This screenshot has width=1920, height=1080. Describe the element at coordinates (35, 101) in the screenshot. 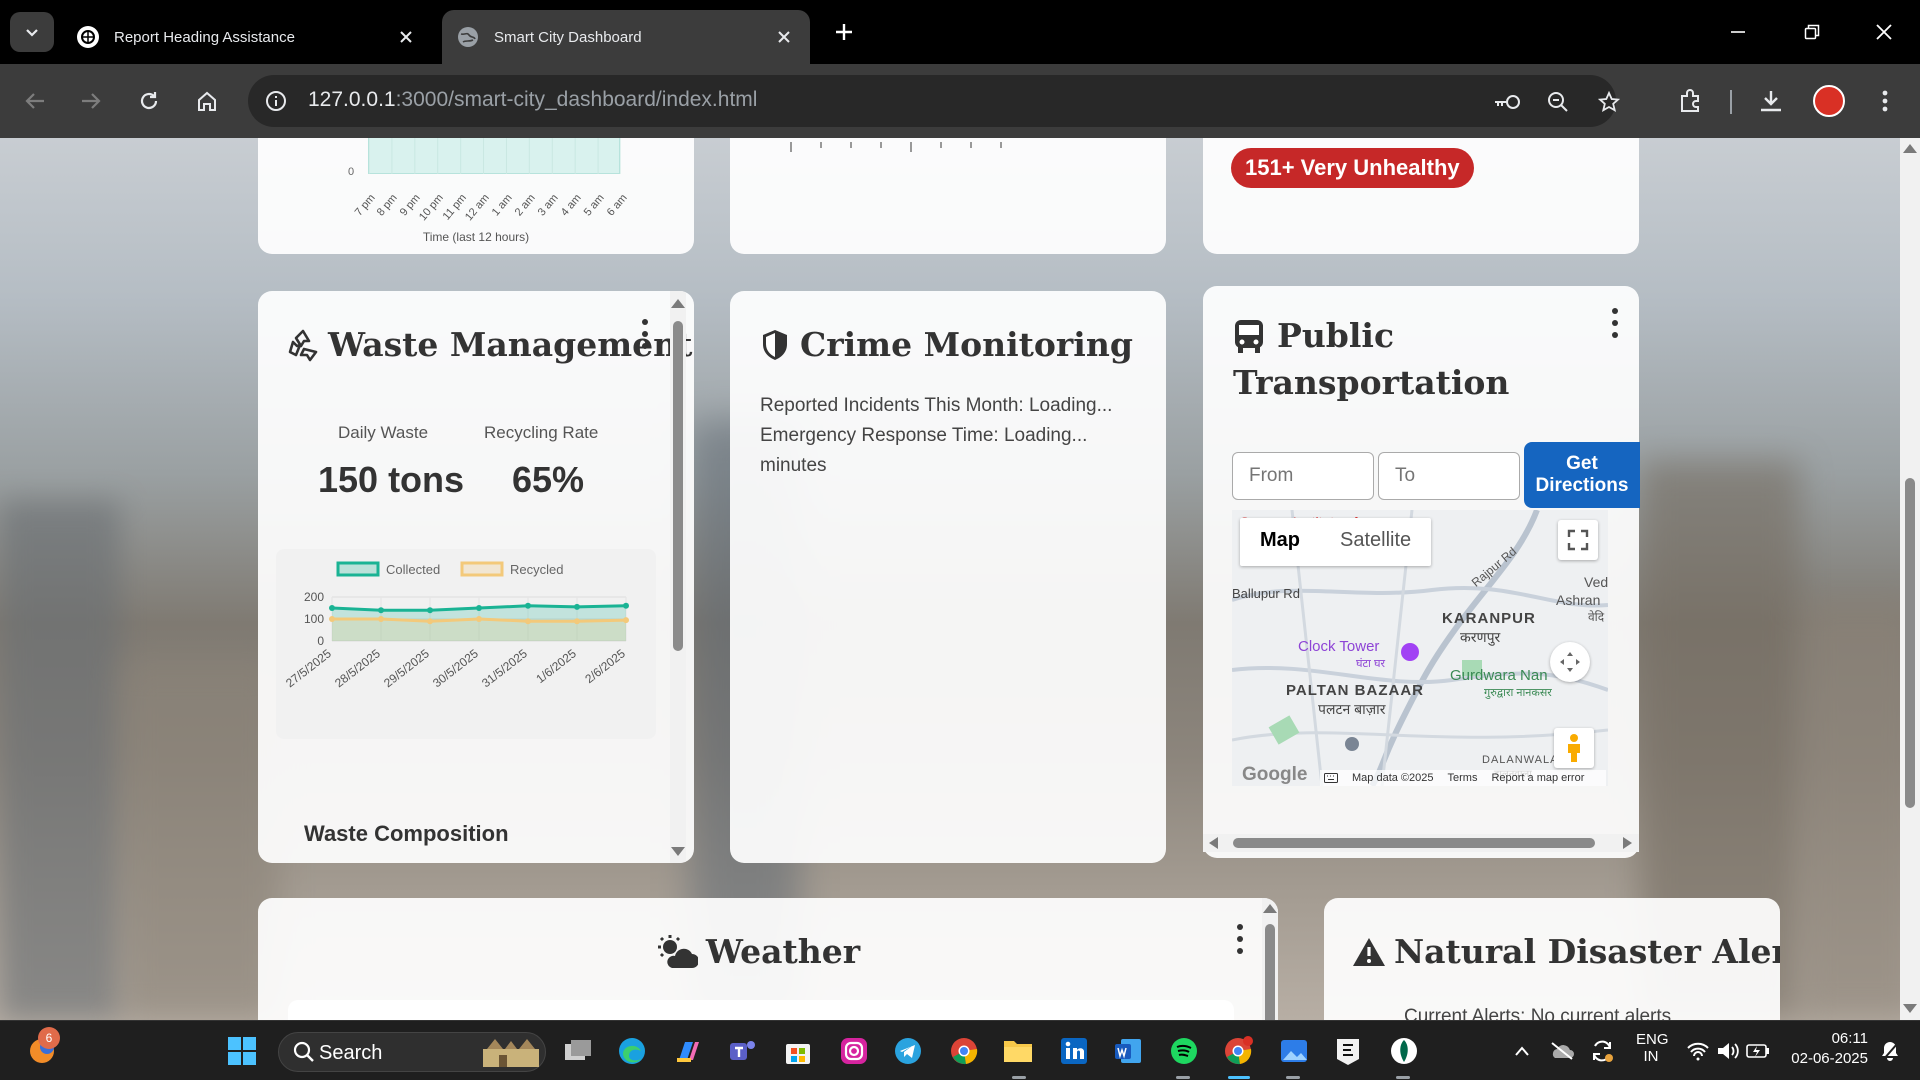

I see `back-button` at that location.